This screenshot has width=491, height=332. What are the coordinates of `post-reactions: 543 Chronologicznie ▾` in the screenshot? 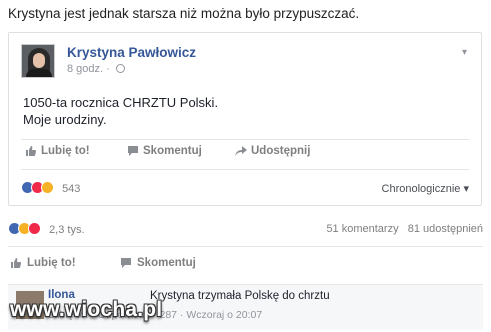 It's located at (245, 189).